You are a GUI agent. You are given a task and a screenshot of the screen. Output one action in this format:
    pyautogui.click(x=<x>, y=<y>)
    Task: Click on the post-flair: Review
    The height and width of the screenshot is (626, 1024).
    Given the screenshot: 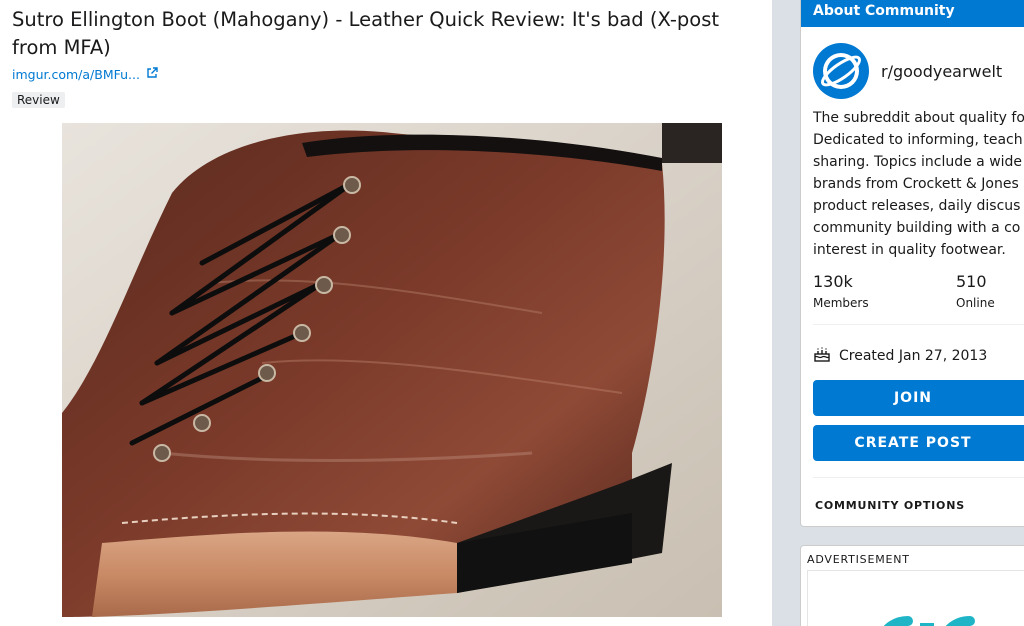 What is the action you would take?
    pyautogui.click(x=38, y=100)
    